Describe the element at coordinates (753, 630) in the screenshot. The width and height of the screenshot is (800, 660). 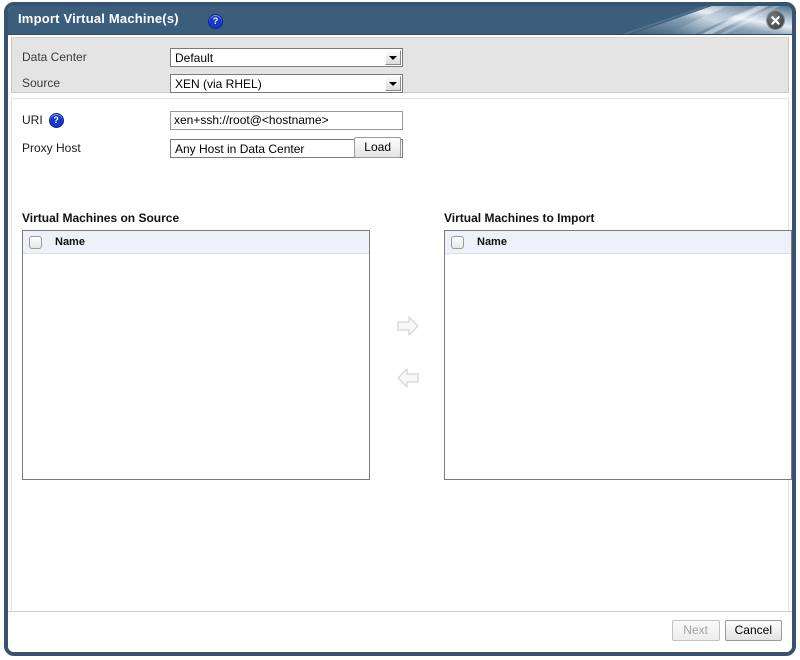
I see `cancel-button: Cancel` at that location.